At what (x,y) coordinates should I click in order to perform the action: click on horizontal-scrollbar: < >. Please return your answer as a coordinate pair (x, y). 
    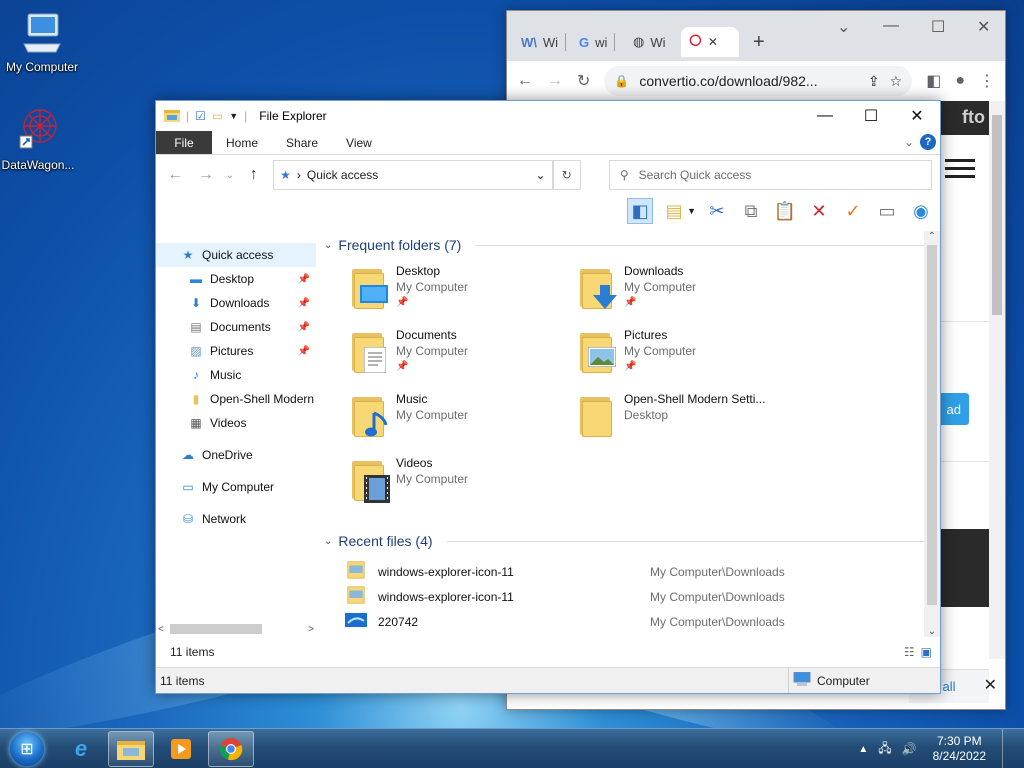
    Looking at the image, I should click on (236, 629).